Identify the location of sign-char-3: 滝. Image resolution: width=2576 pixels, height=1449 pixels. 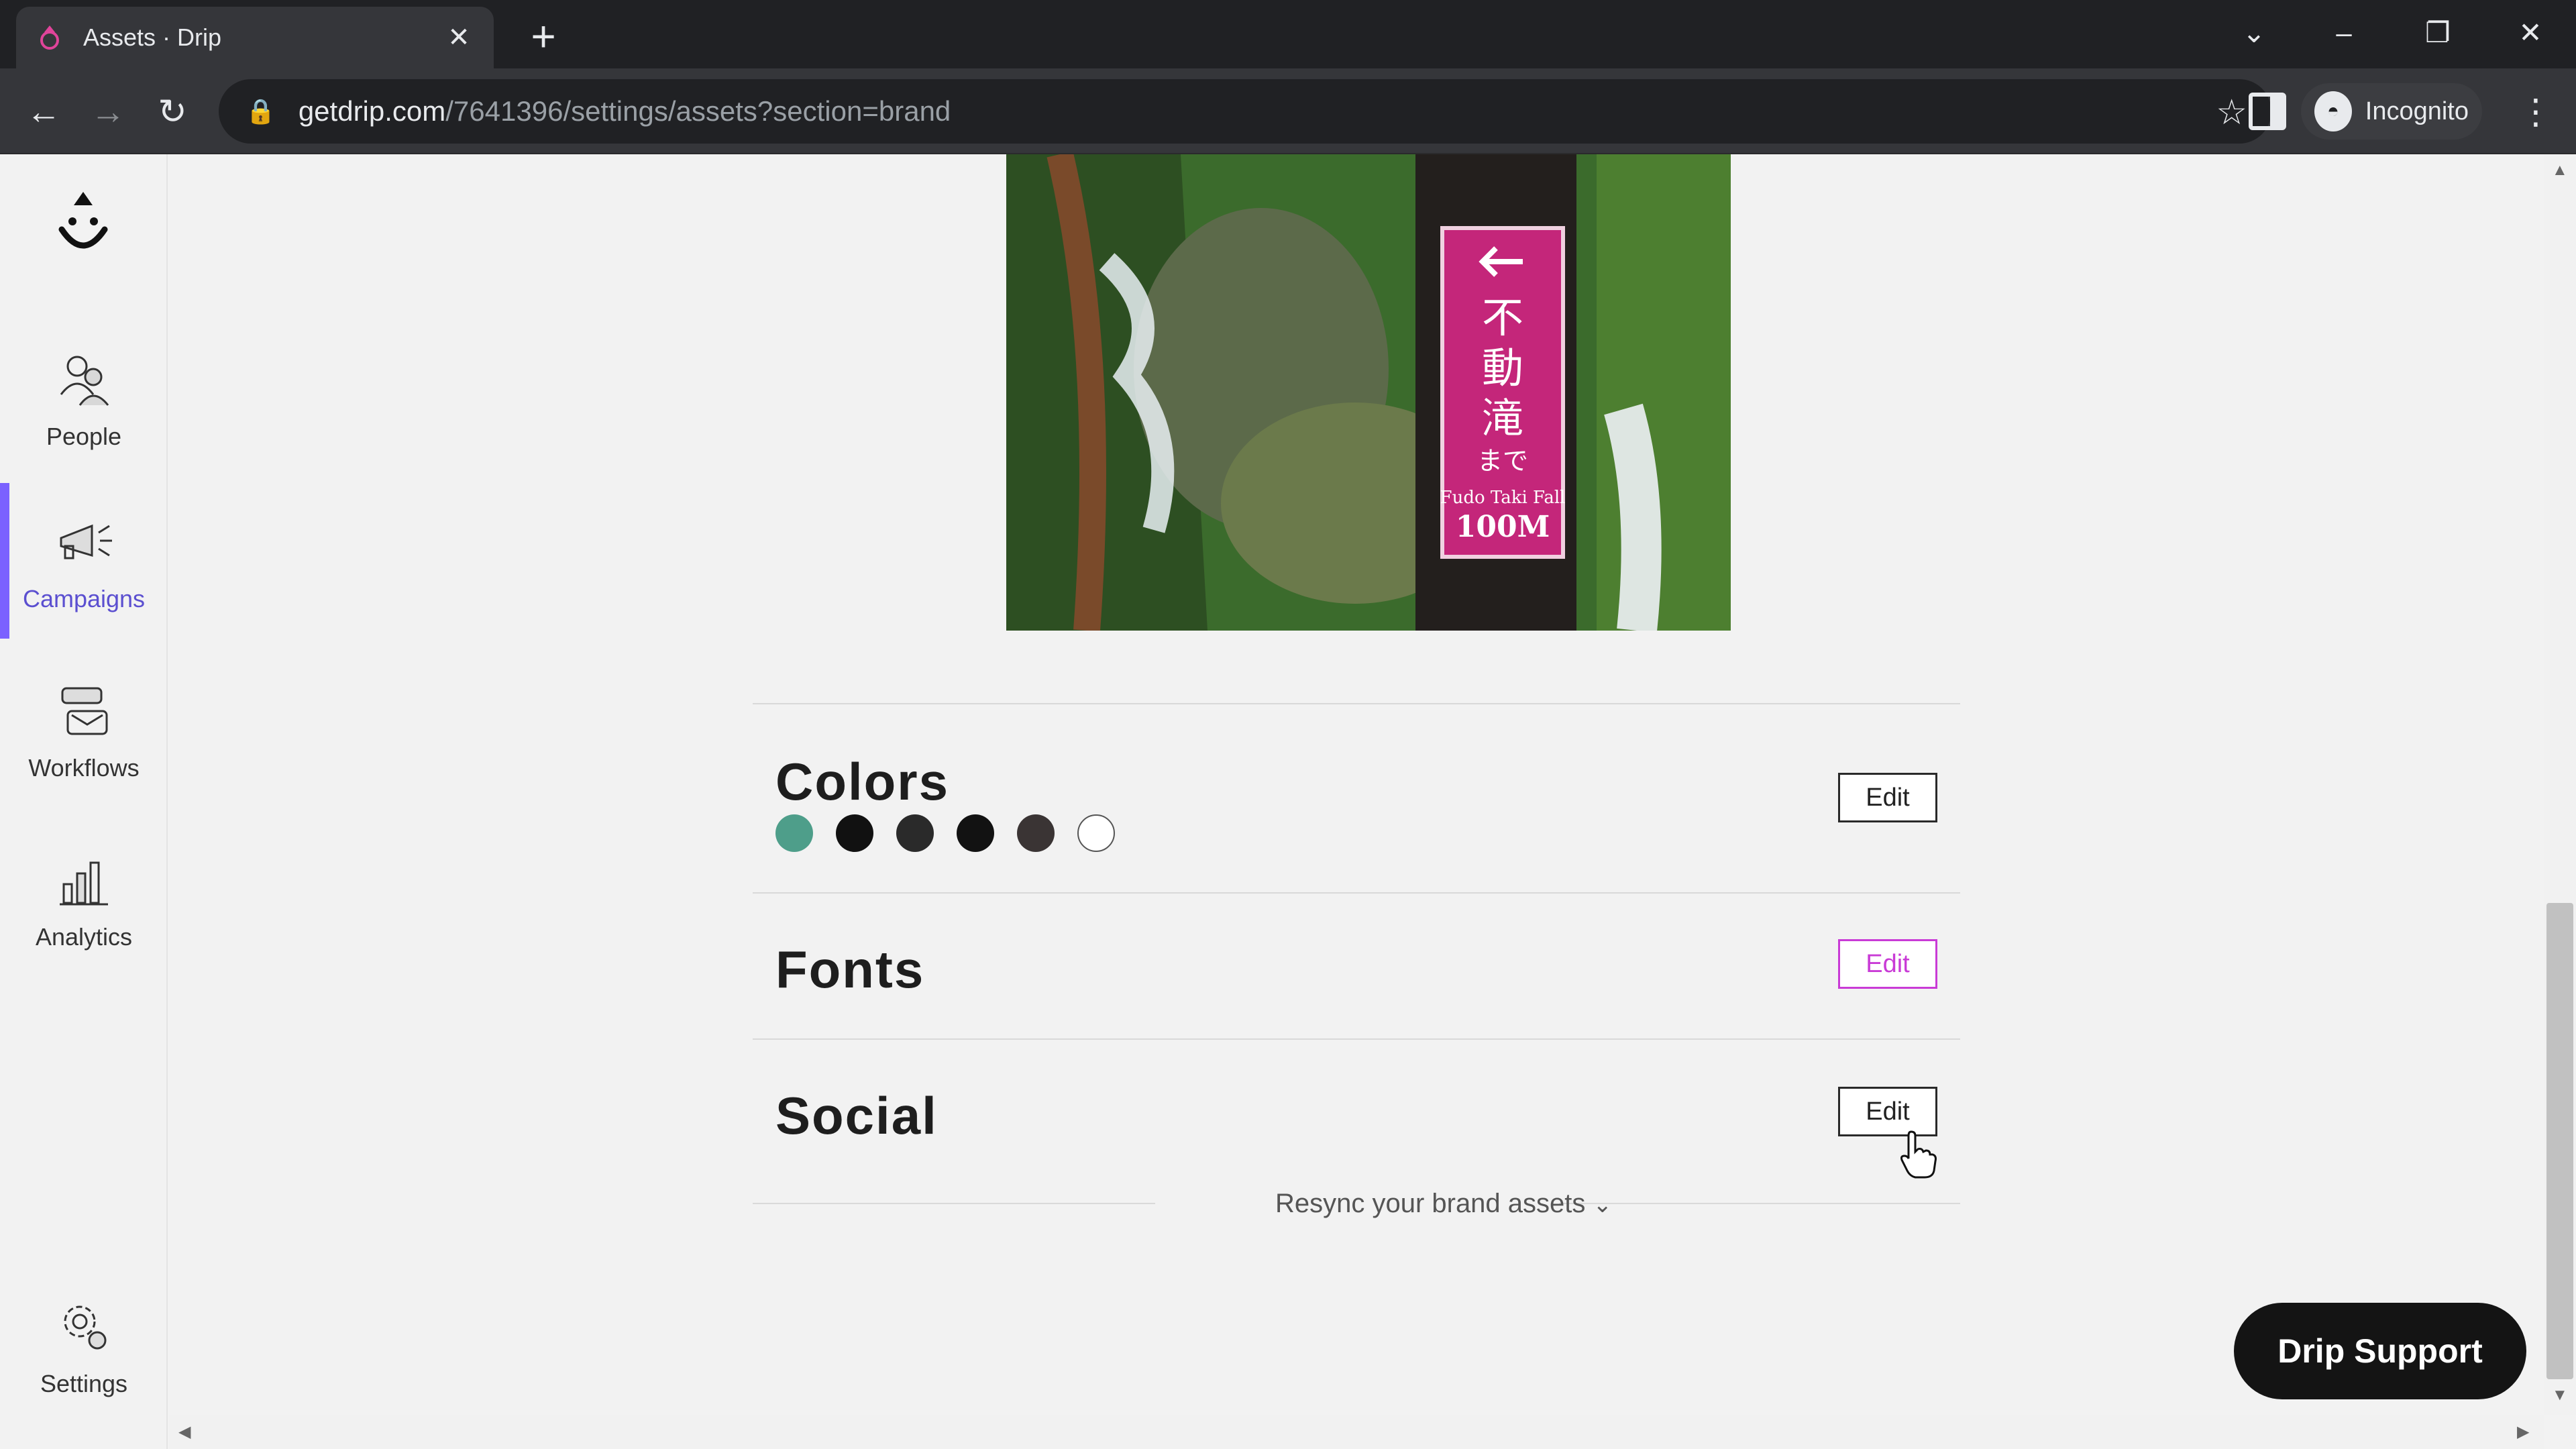
(1502, 418).